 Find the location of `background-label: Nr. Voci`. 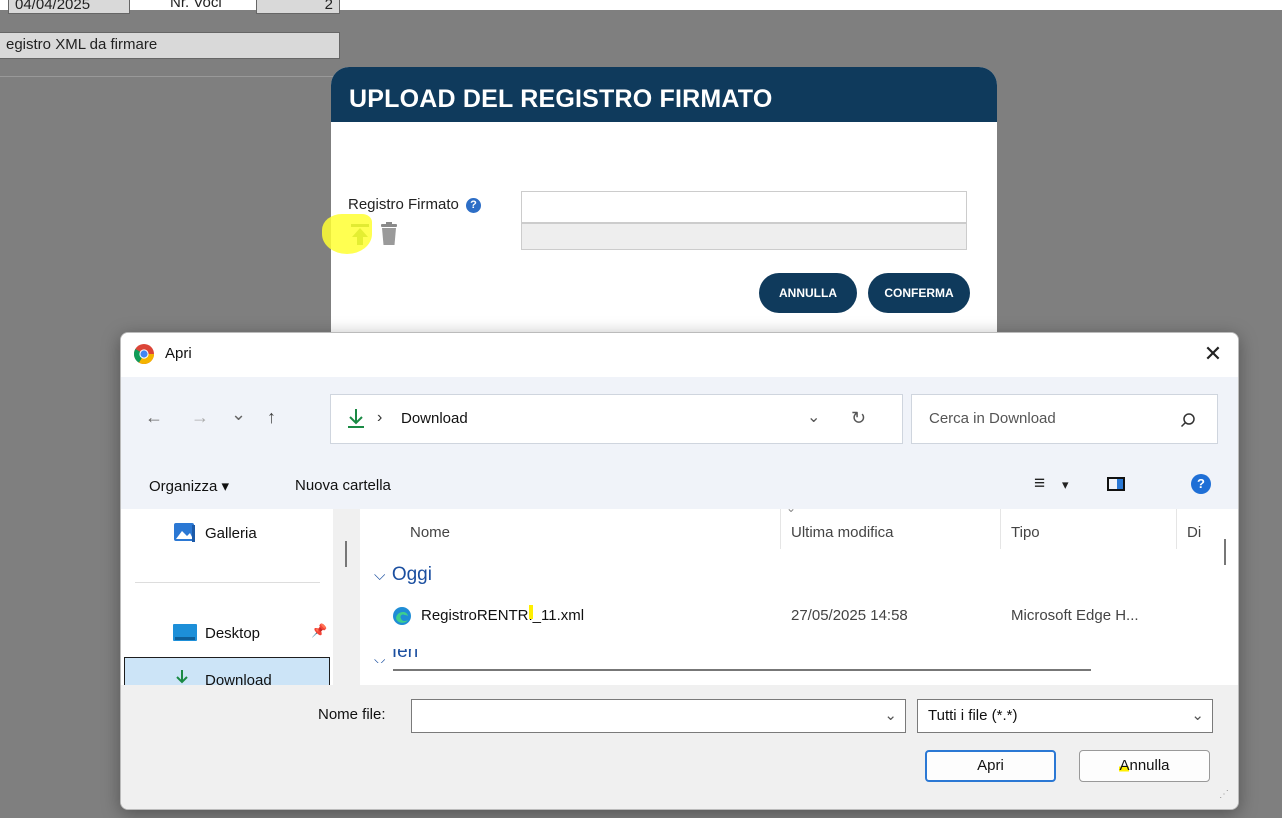

background-label: Nr. Voci is located at coordinates (196, 5).